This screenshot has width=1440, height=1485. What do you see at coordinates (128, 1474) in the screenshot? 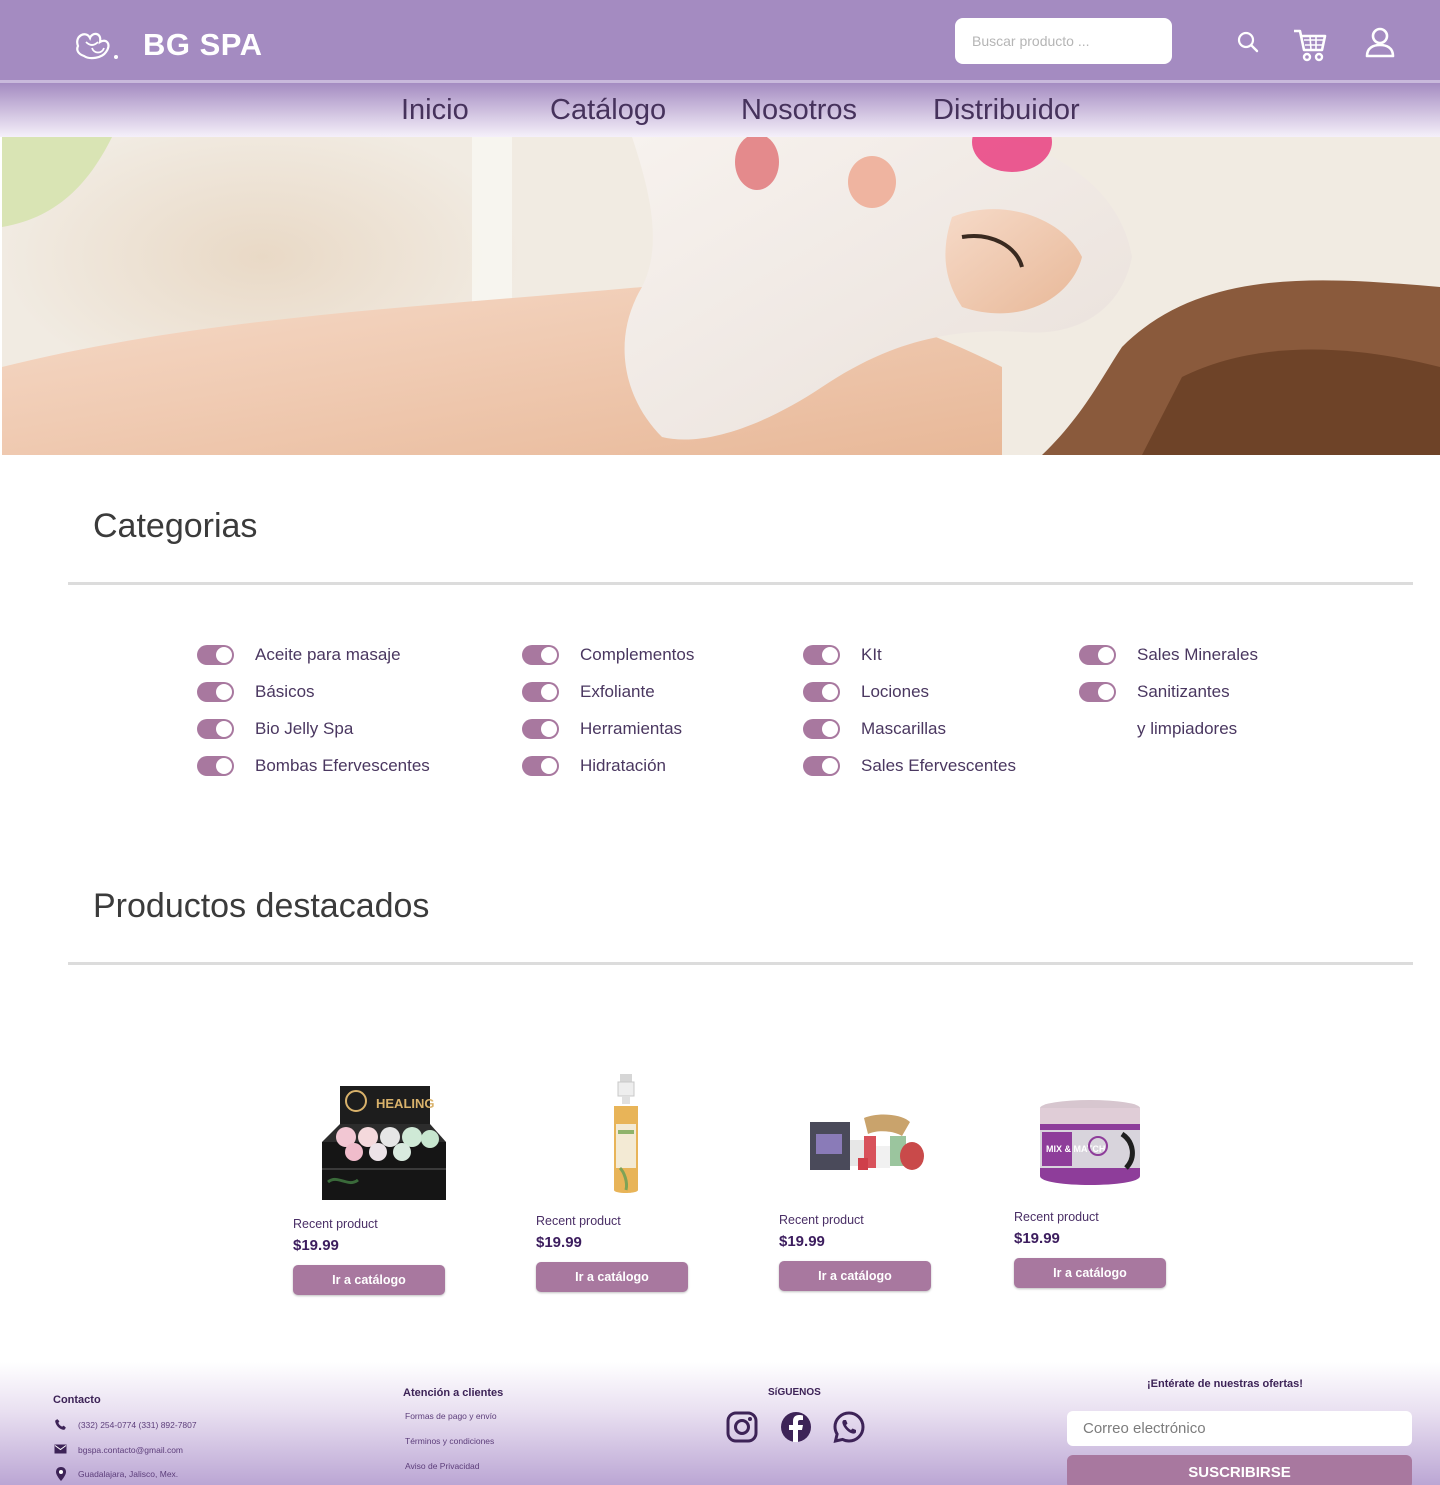
I see `contact-address: Guadalajara, Jalisco, Mex.` at bounding box center [128, 1474].